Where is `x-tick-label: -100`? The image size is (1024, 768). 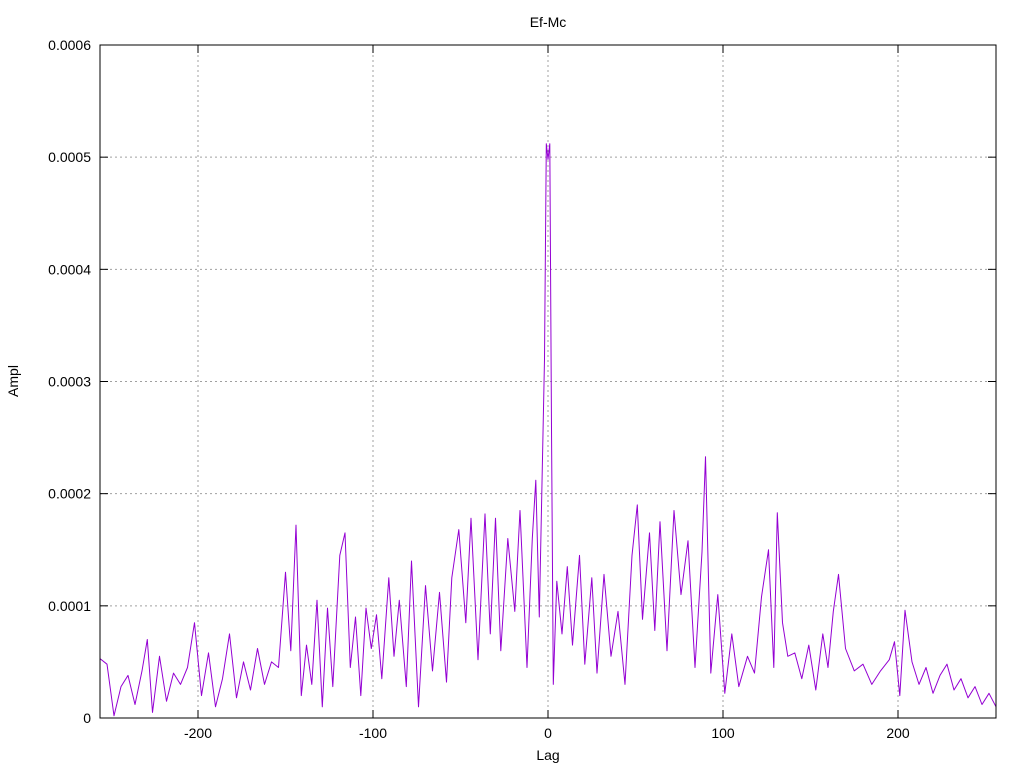 x-tick-label: -100 is located at coordinates (373, 733).